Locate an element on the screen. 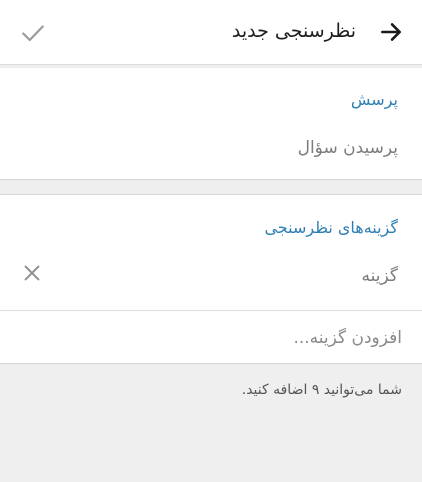 Image resolution: width=422 pixels, height=482 pixels. question-input: پرسیدن سؤال is located at coordinates (348, 148).